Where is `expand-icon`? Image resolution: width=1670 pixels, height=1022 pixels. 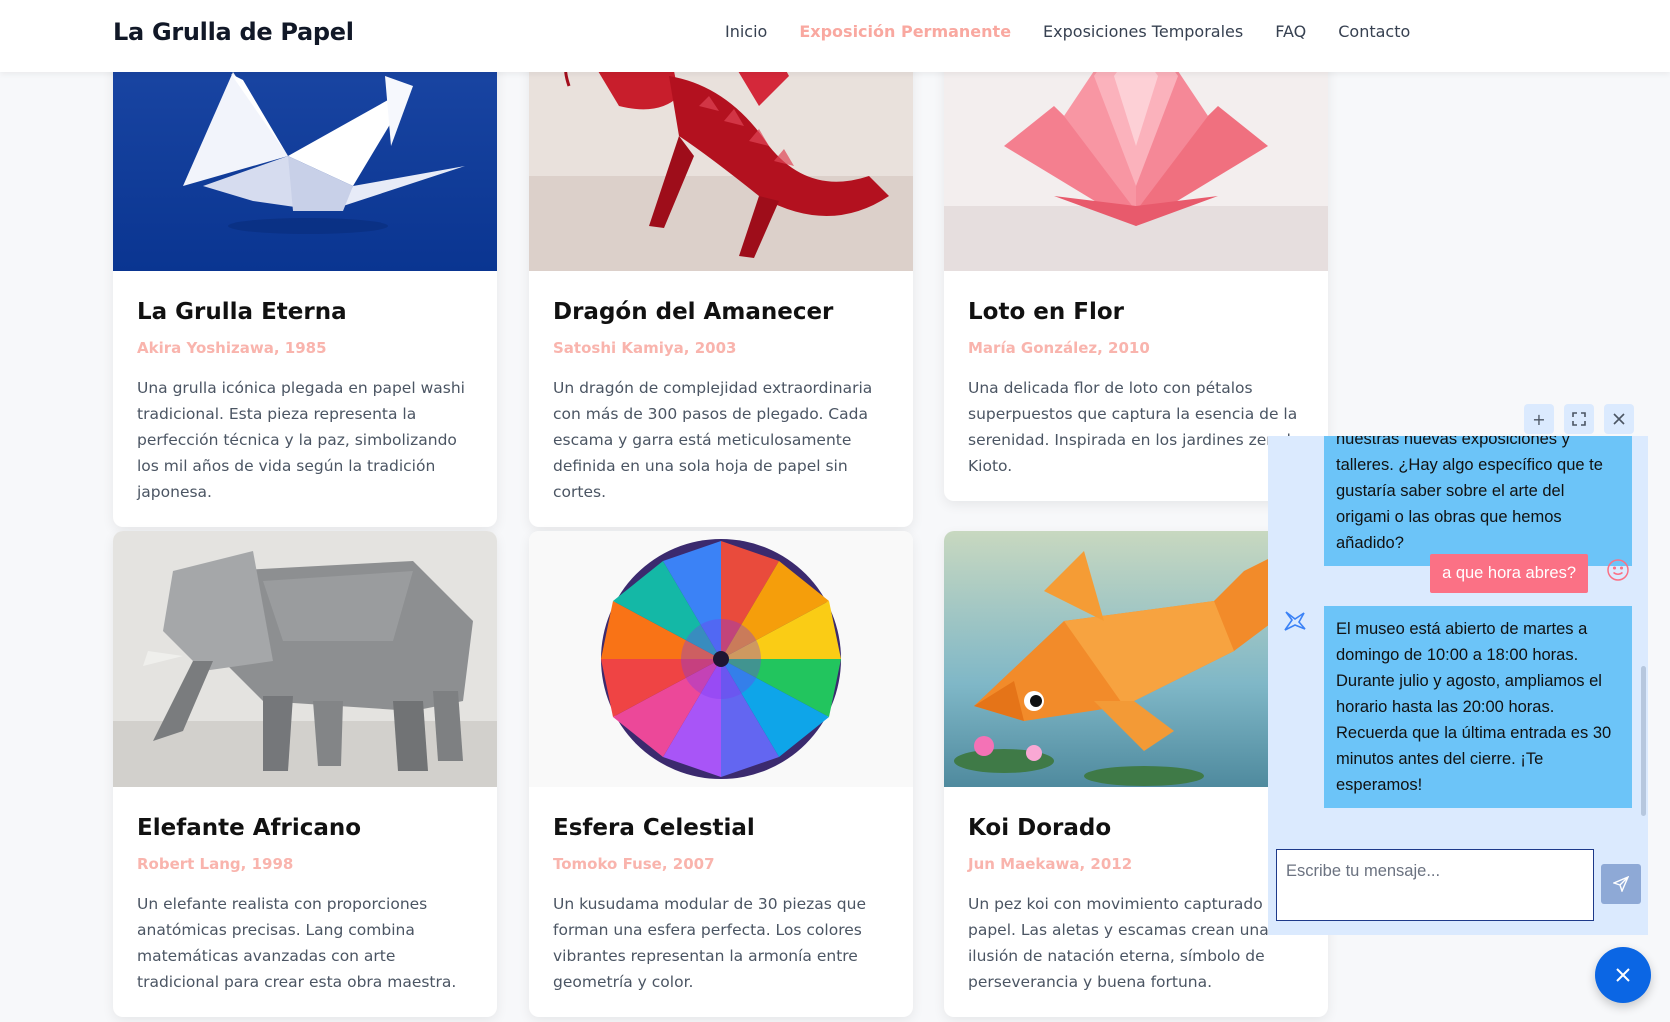 expand-icon is located at coordinates (1579, 419).